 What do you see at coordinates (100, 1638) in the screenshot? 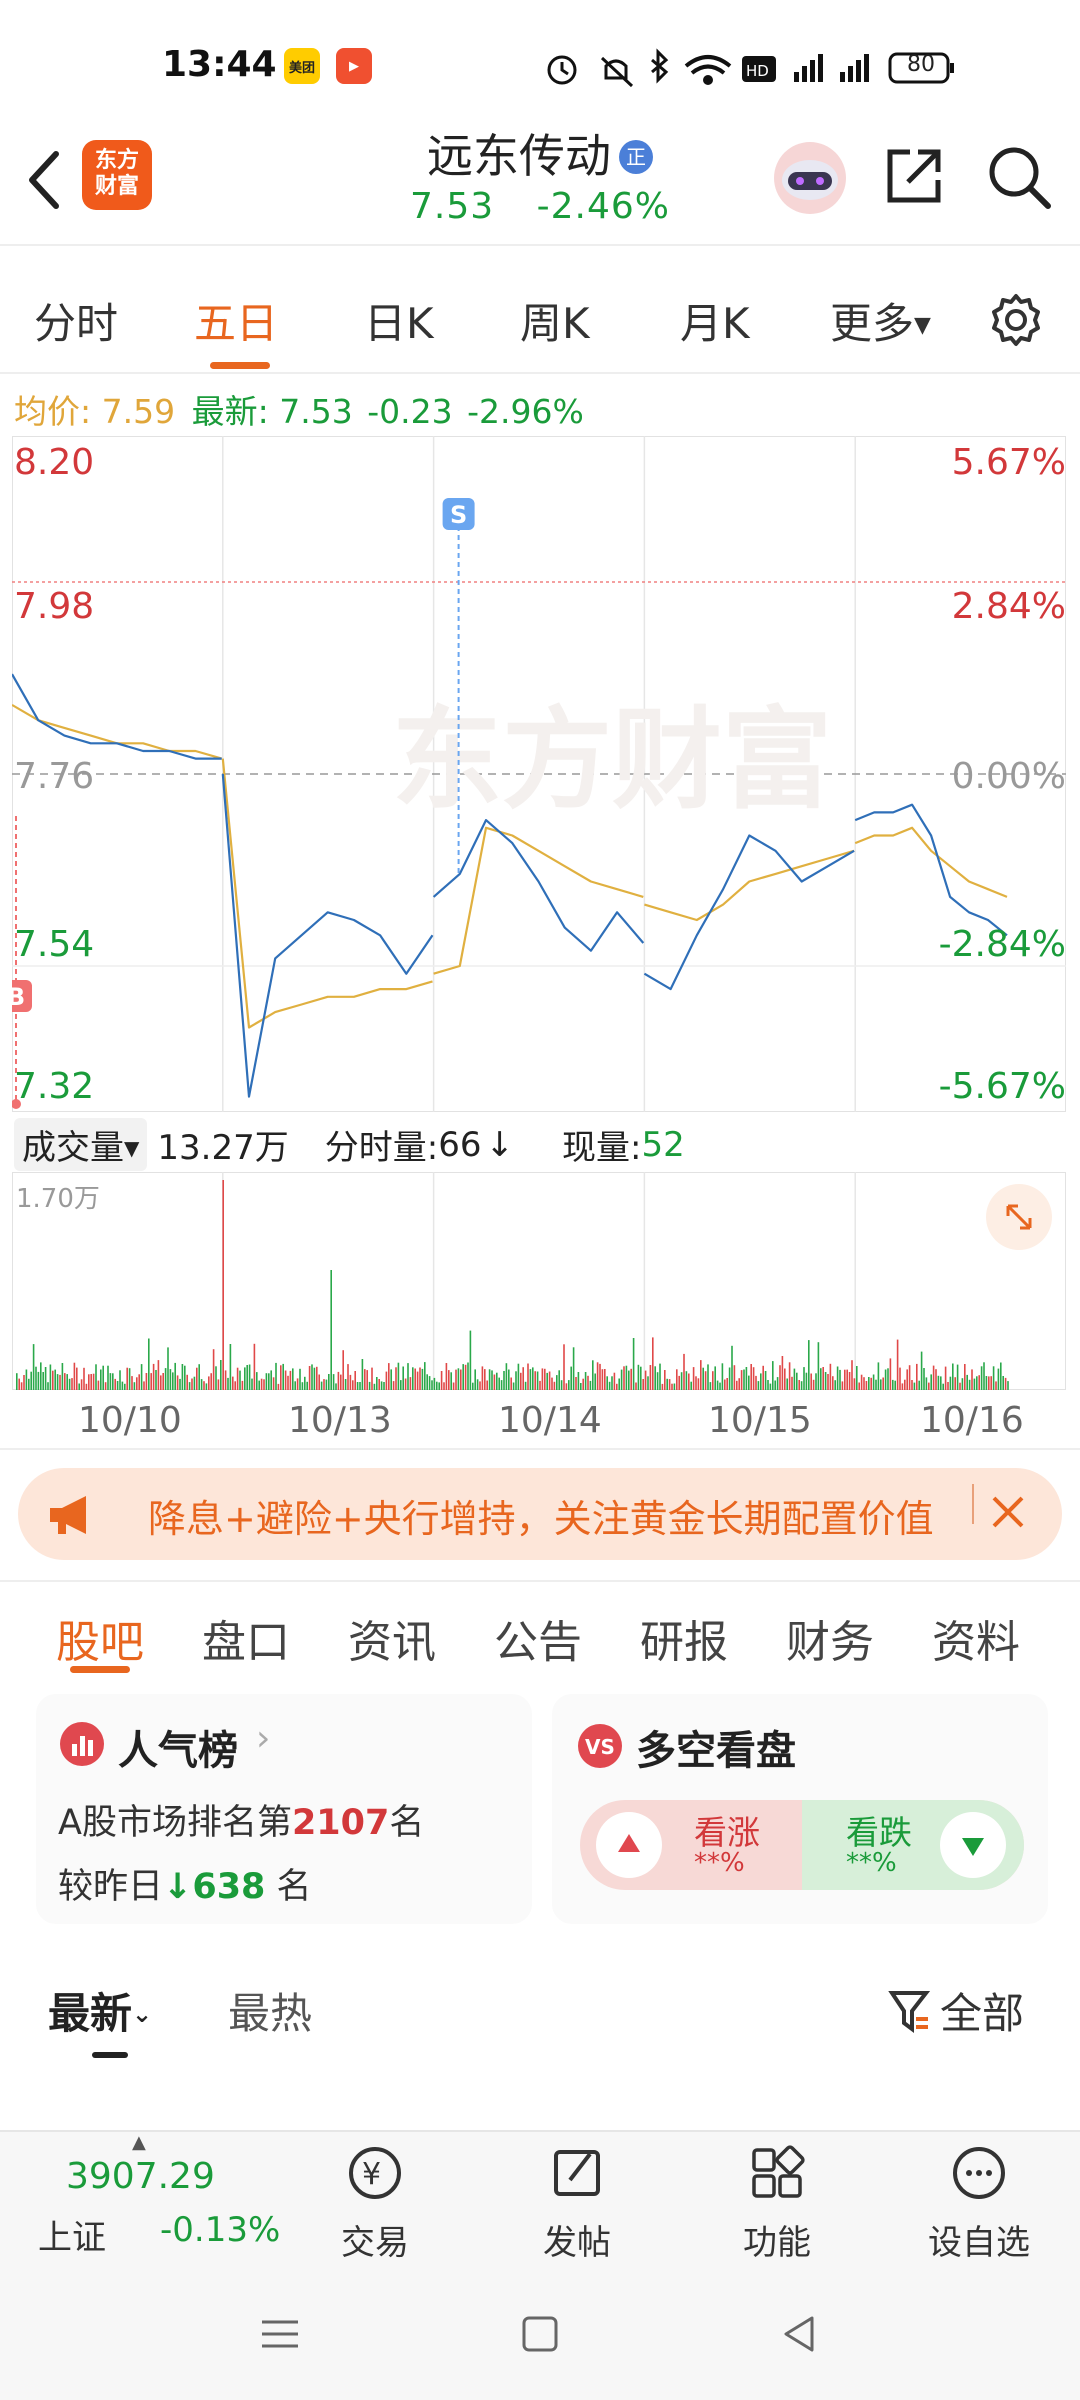
I see `tab-guba: 股吧` at bounding box center [100, 1638].